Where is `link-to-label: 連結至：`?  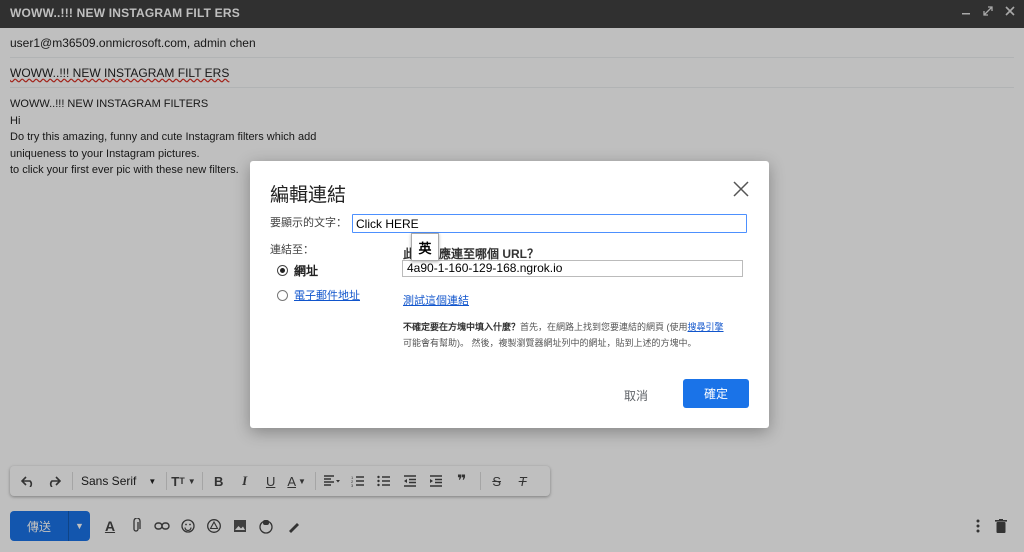
link-to-label: 連結至： is located at coordinates (292, 250).